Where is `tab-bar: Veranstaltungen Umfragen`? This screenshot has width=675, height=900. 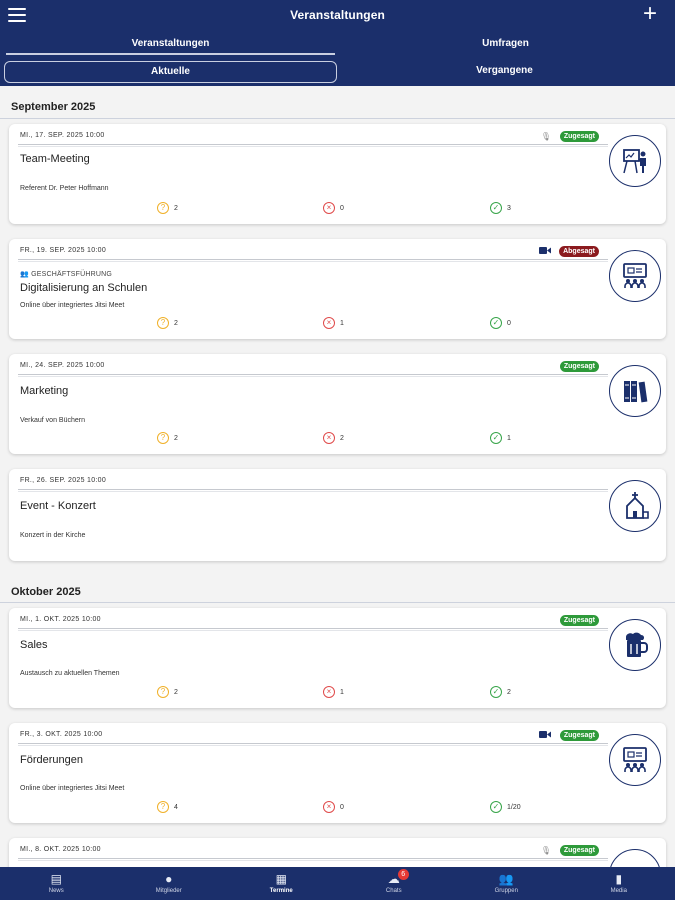 tab-bar: Veranstaltungen Umfragen is located at coordinates (337, 45).